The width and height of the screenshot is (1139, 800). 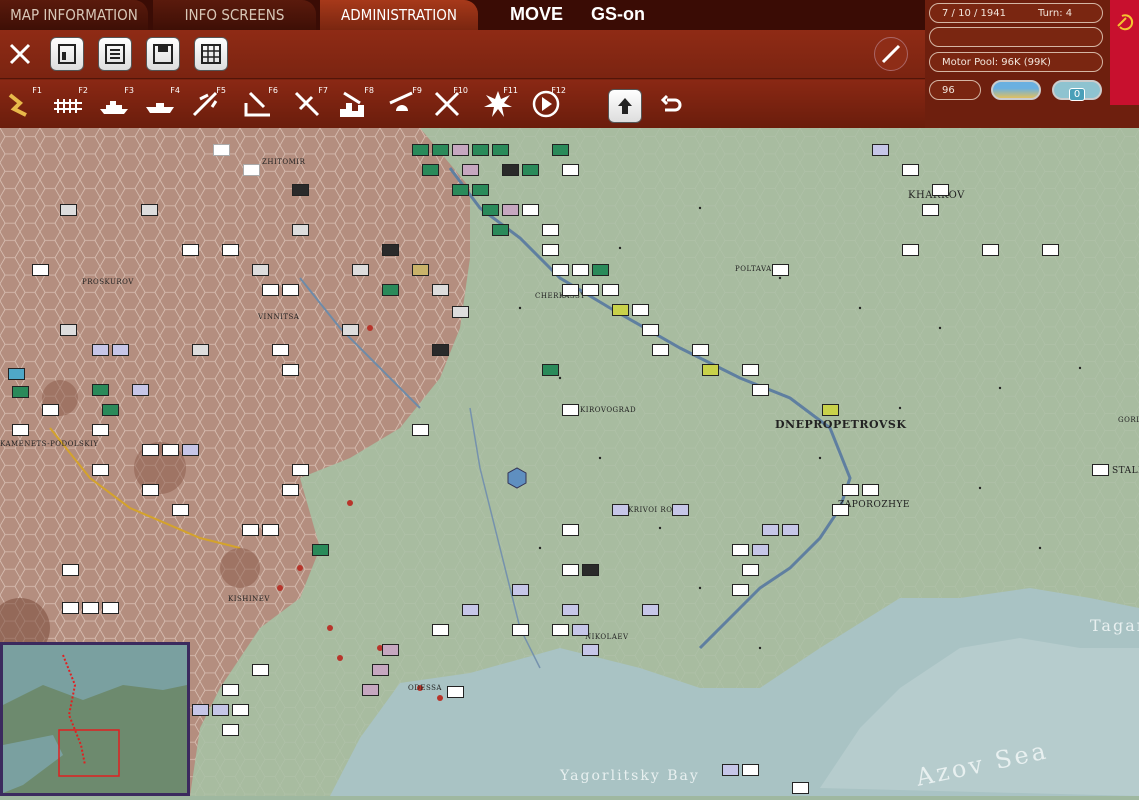 I want to click on tab-map-information: MAP INFORMATION, so click(x=74, y=15).